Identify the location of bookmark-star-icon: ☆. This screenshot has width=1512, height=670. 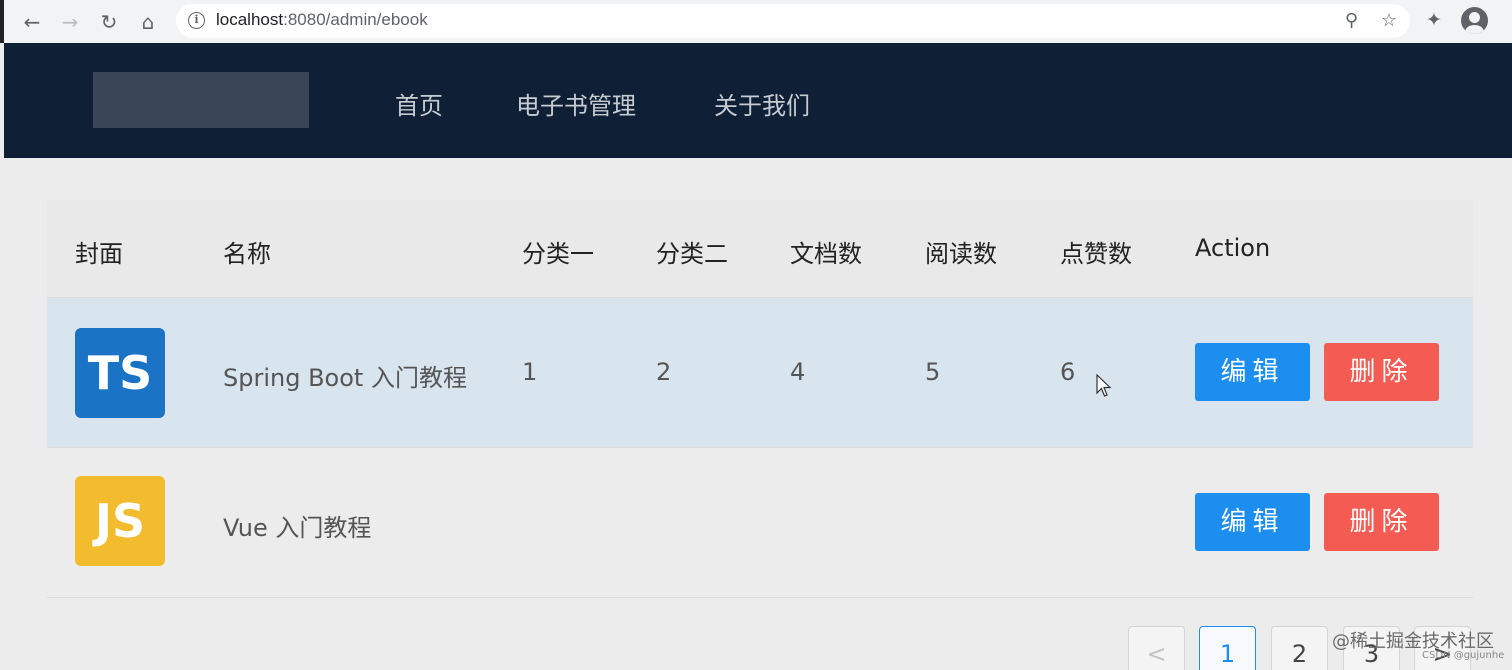
(1389, 20).